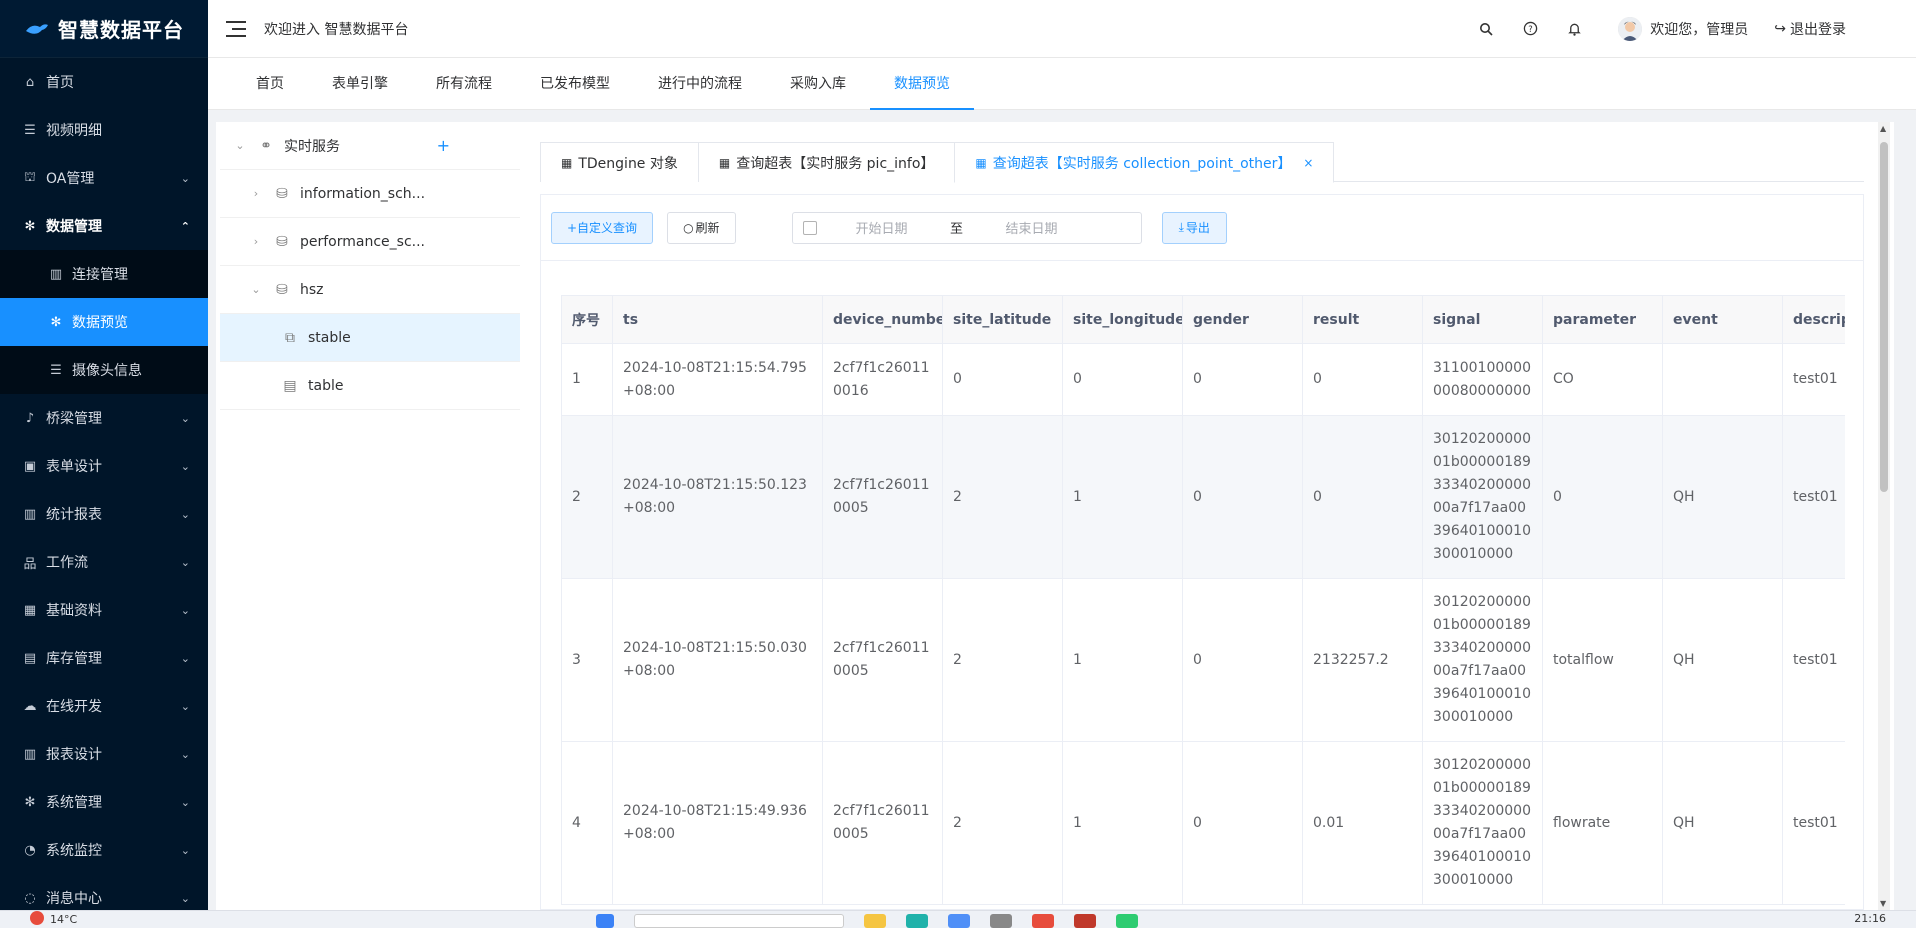  I want to click on tree-node-db: ⌄ ⛁ hsz, so click(370, 290).